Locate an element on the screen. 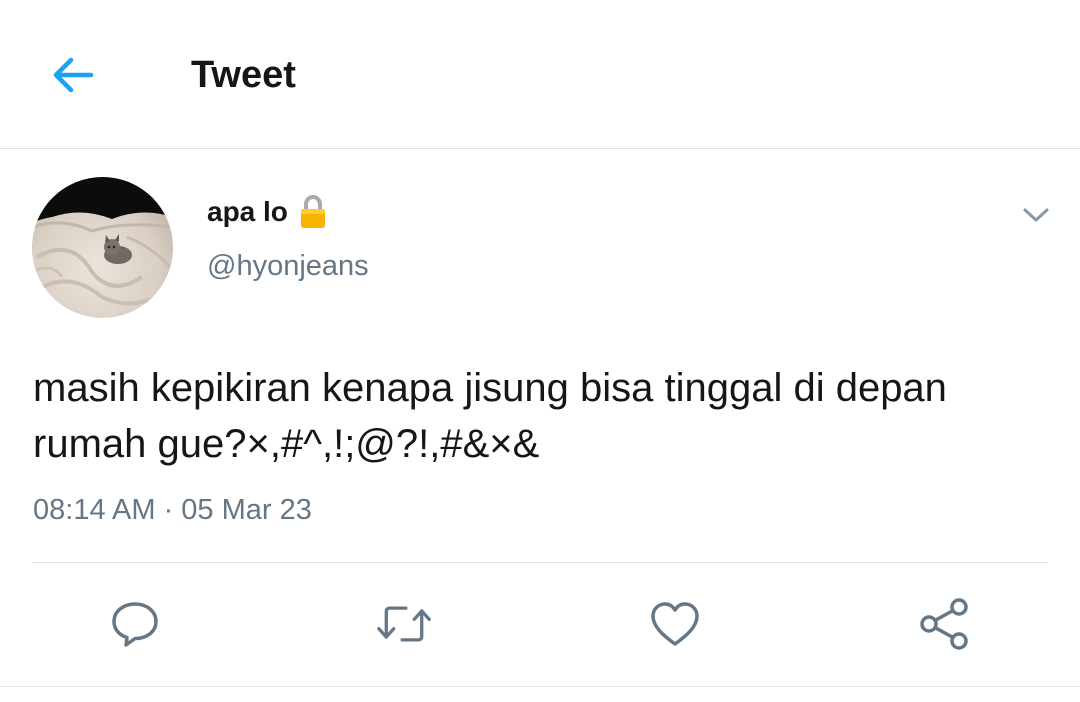  share-icon is located at coordinates (944, 624).